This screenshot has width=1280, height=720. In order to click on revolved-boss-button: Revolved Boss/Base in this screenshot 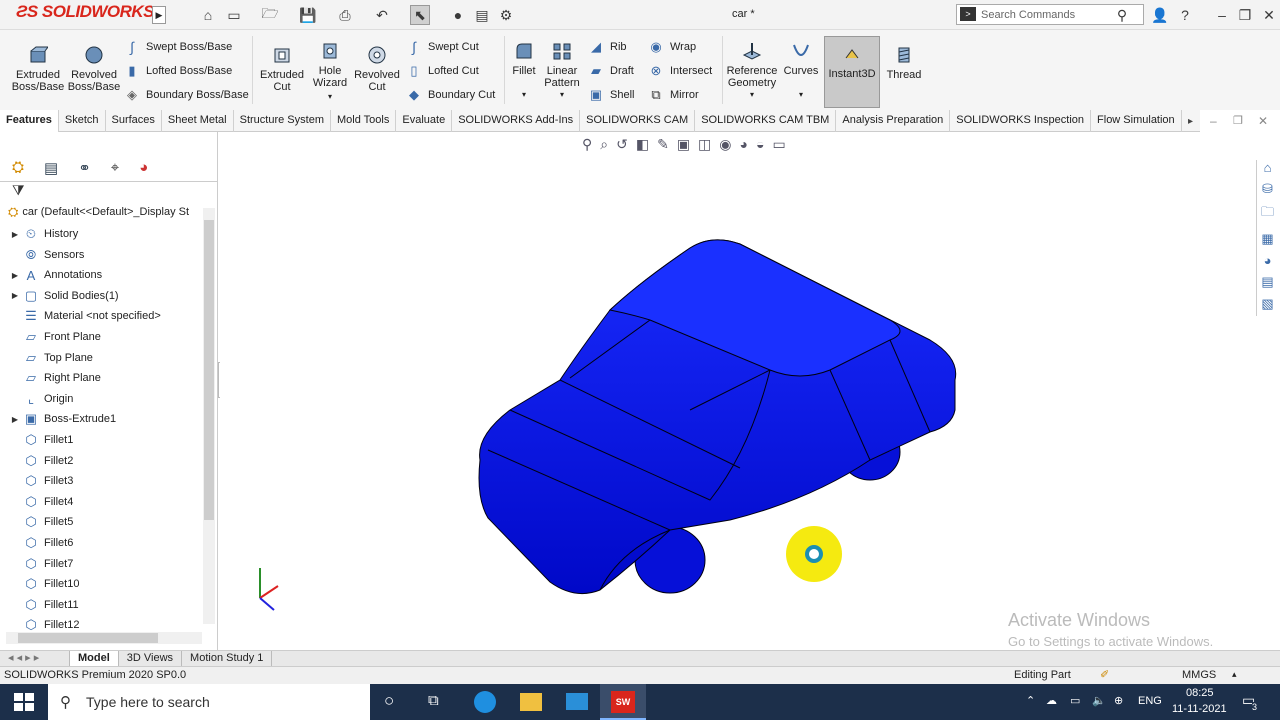, I will do `click(94, 68)`.